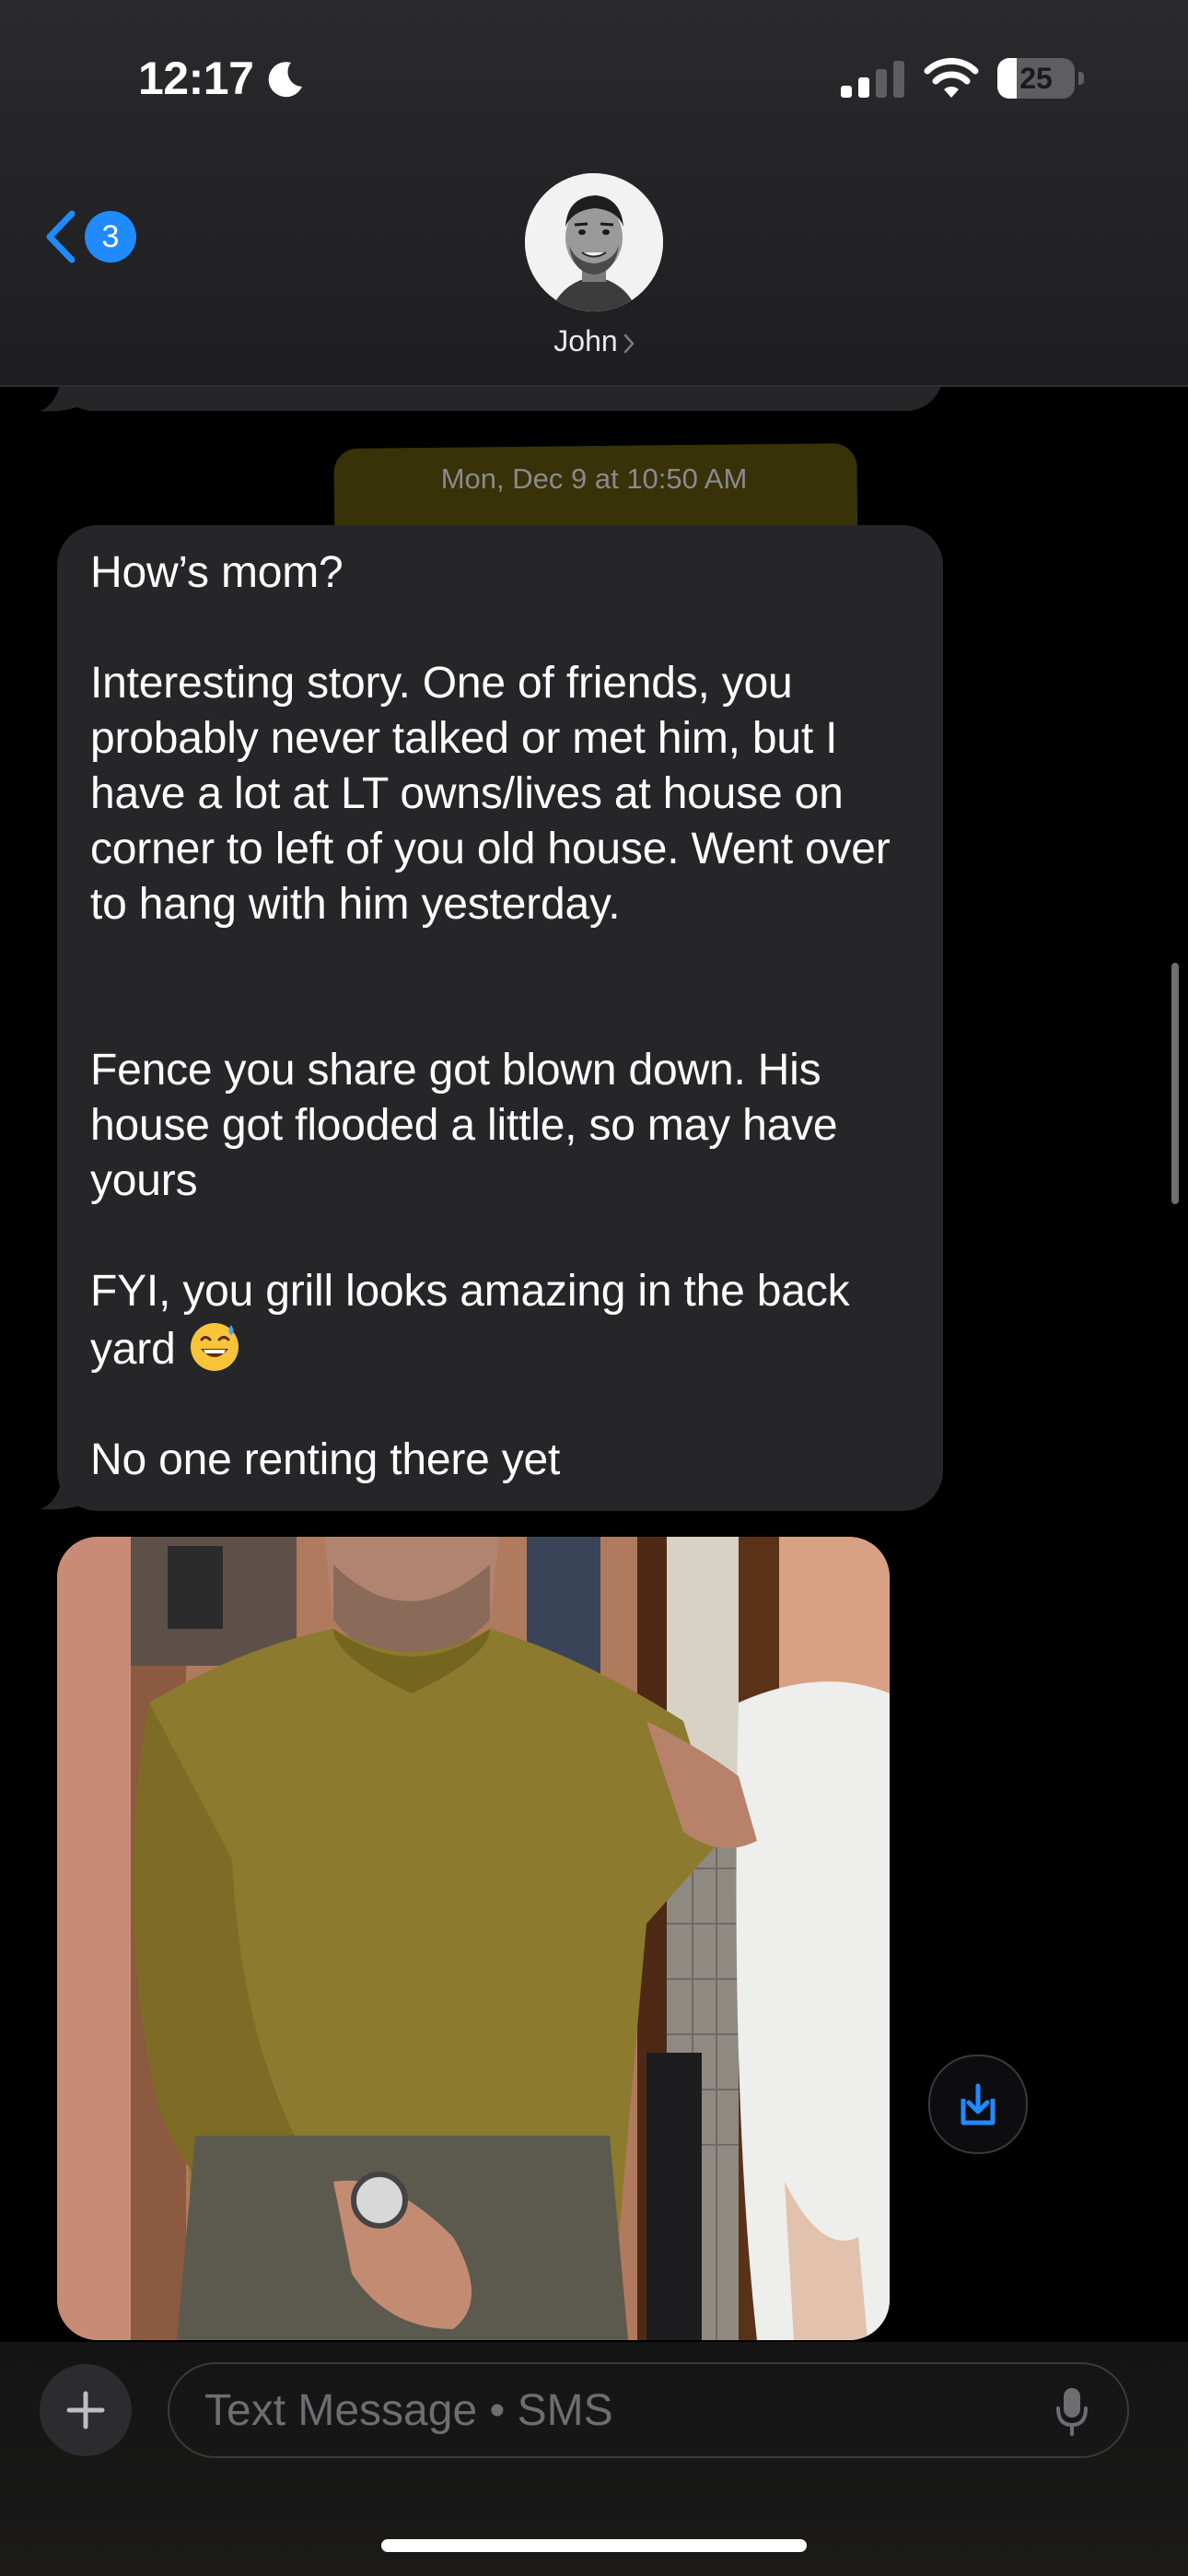 The height and width of the screenshot is (2576, 1188). What do you see at coordinates (196, 78) in the screenshot?
I see `status-time: 12:17` at bounding box center [196, 78].